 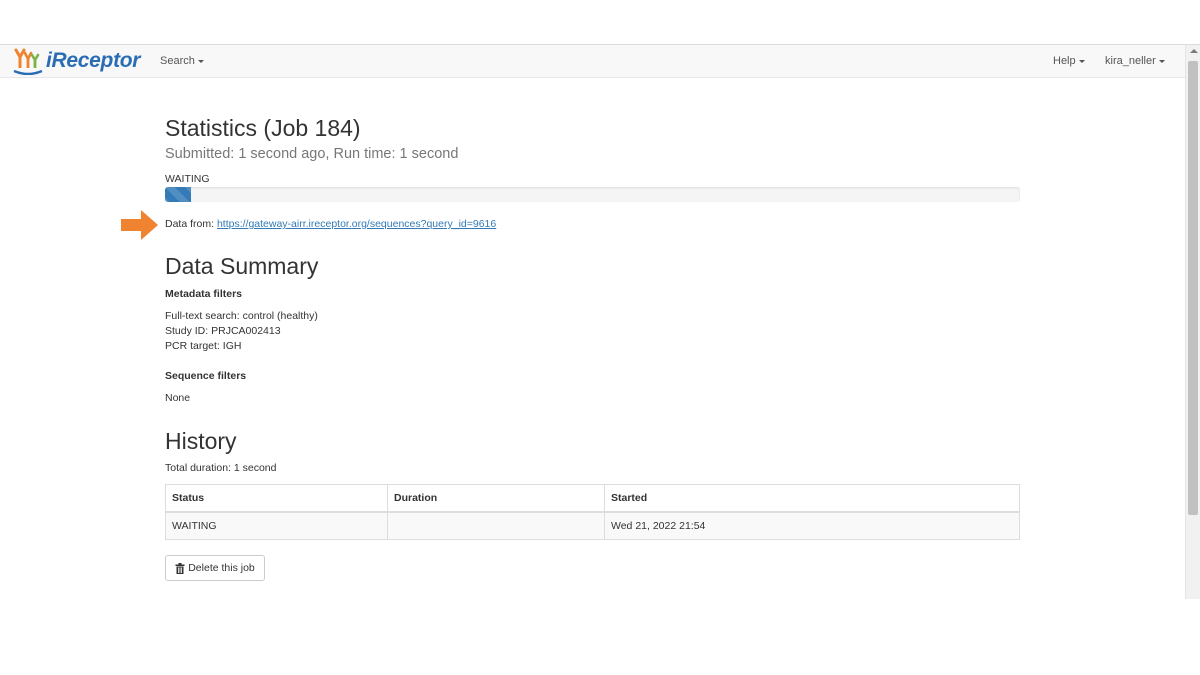 What do you see at coordinates (203, 346) in the screenshot?
I see `metadata-filter-item: PCR target: IGH` at bounding box center [203, 346].